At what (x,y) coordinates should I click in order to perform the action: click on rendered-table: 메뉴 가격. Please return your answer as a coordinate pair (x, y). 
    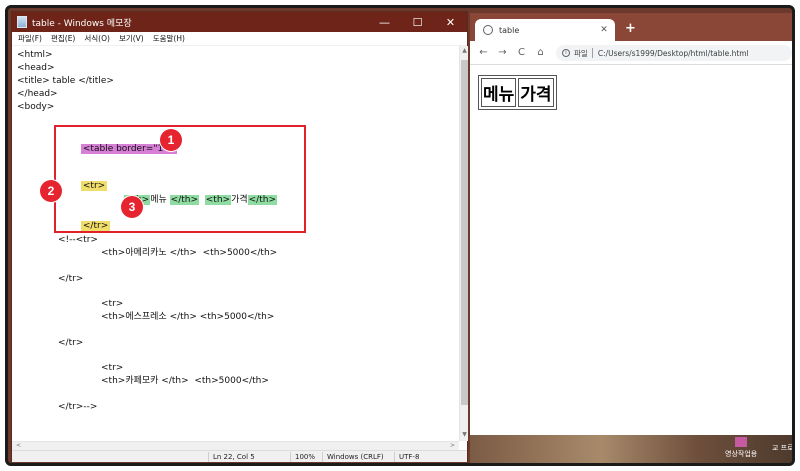
    Looking at the image, I should click on (517, 92).